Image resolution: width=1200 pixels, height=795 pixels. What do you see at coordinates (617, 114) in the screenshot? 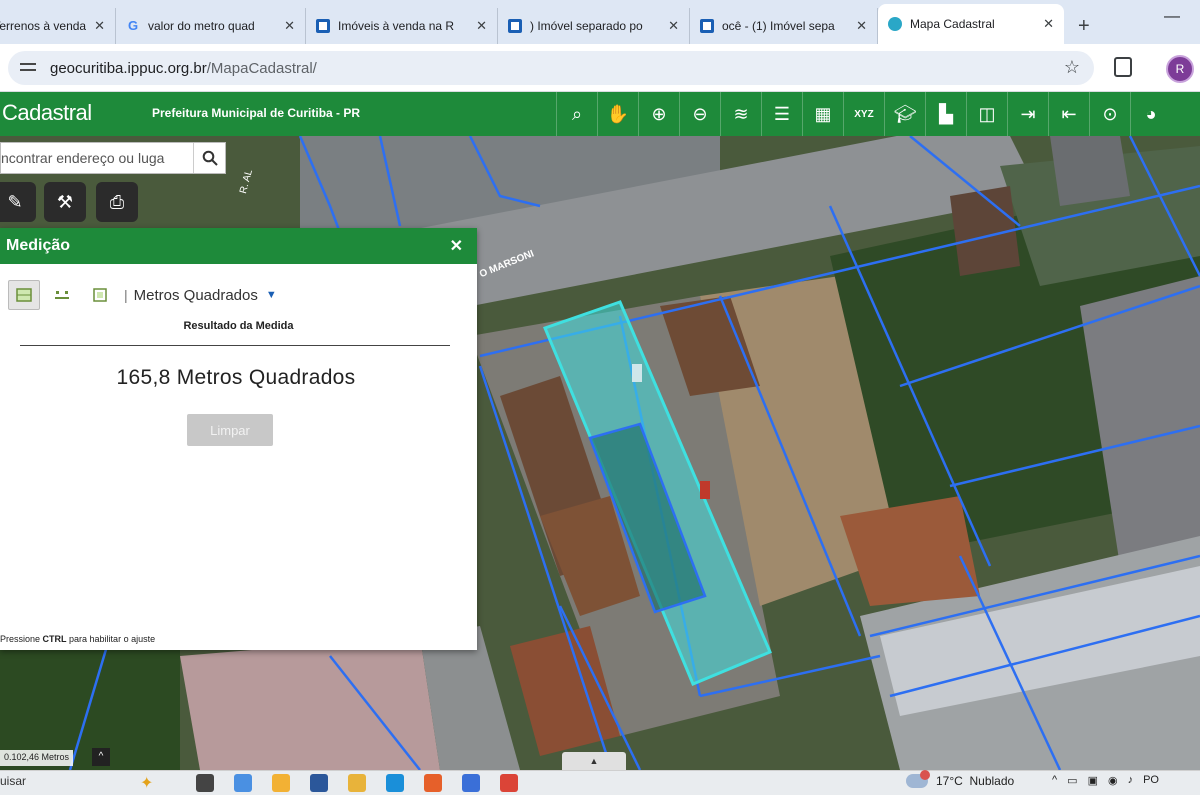
I see `pan-hand-icon: ✋` at bounding box center [617, 114].